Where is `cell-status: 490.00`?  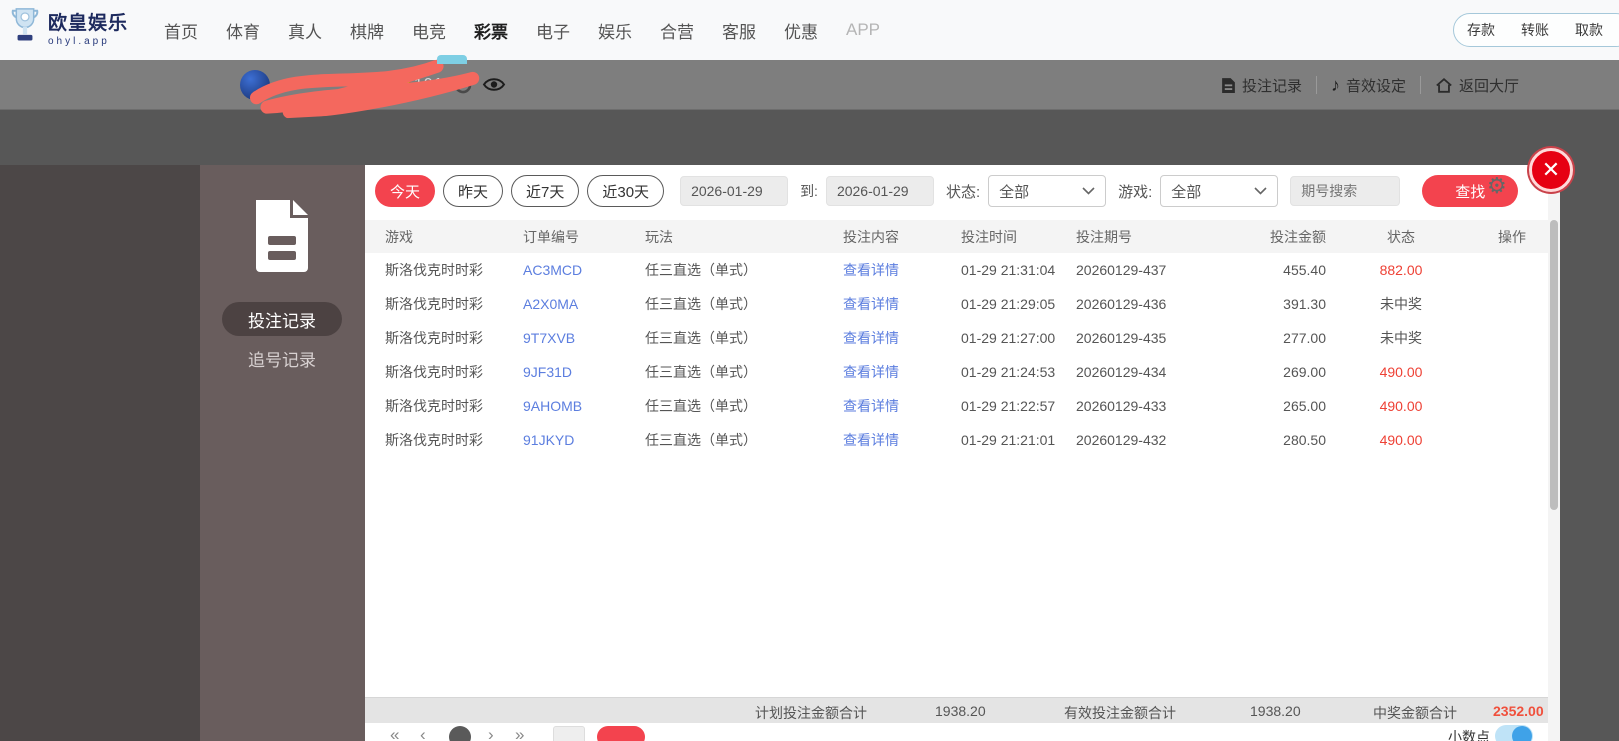 cell-status: 490.00 is located at coordinates (1401, 440).